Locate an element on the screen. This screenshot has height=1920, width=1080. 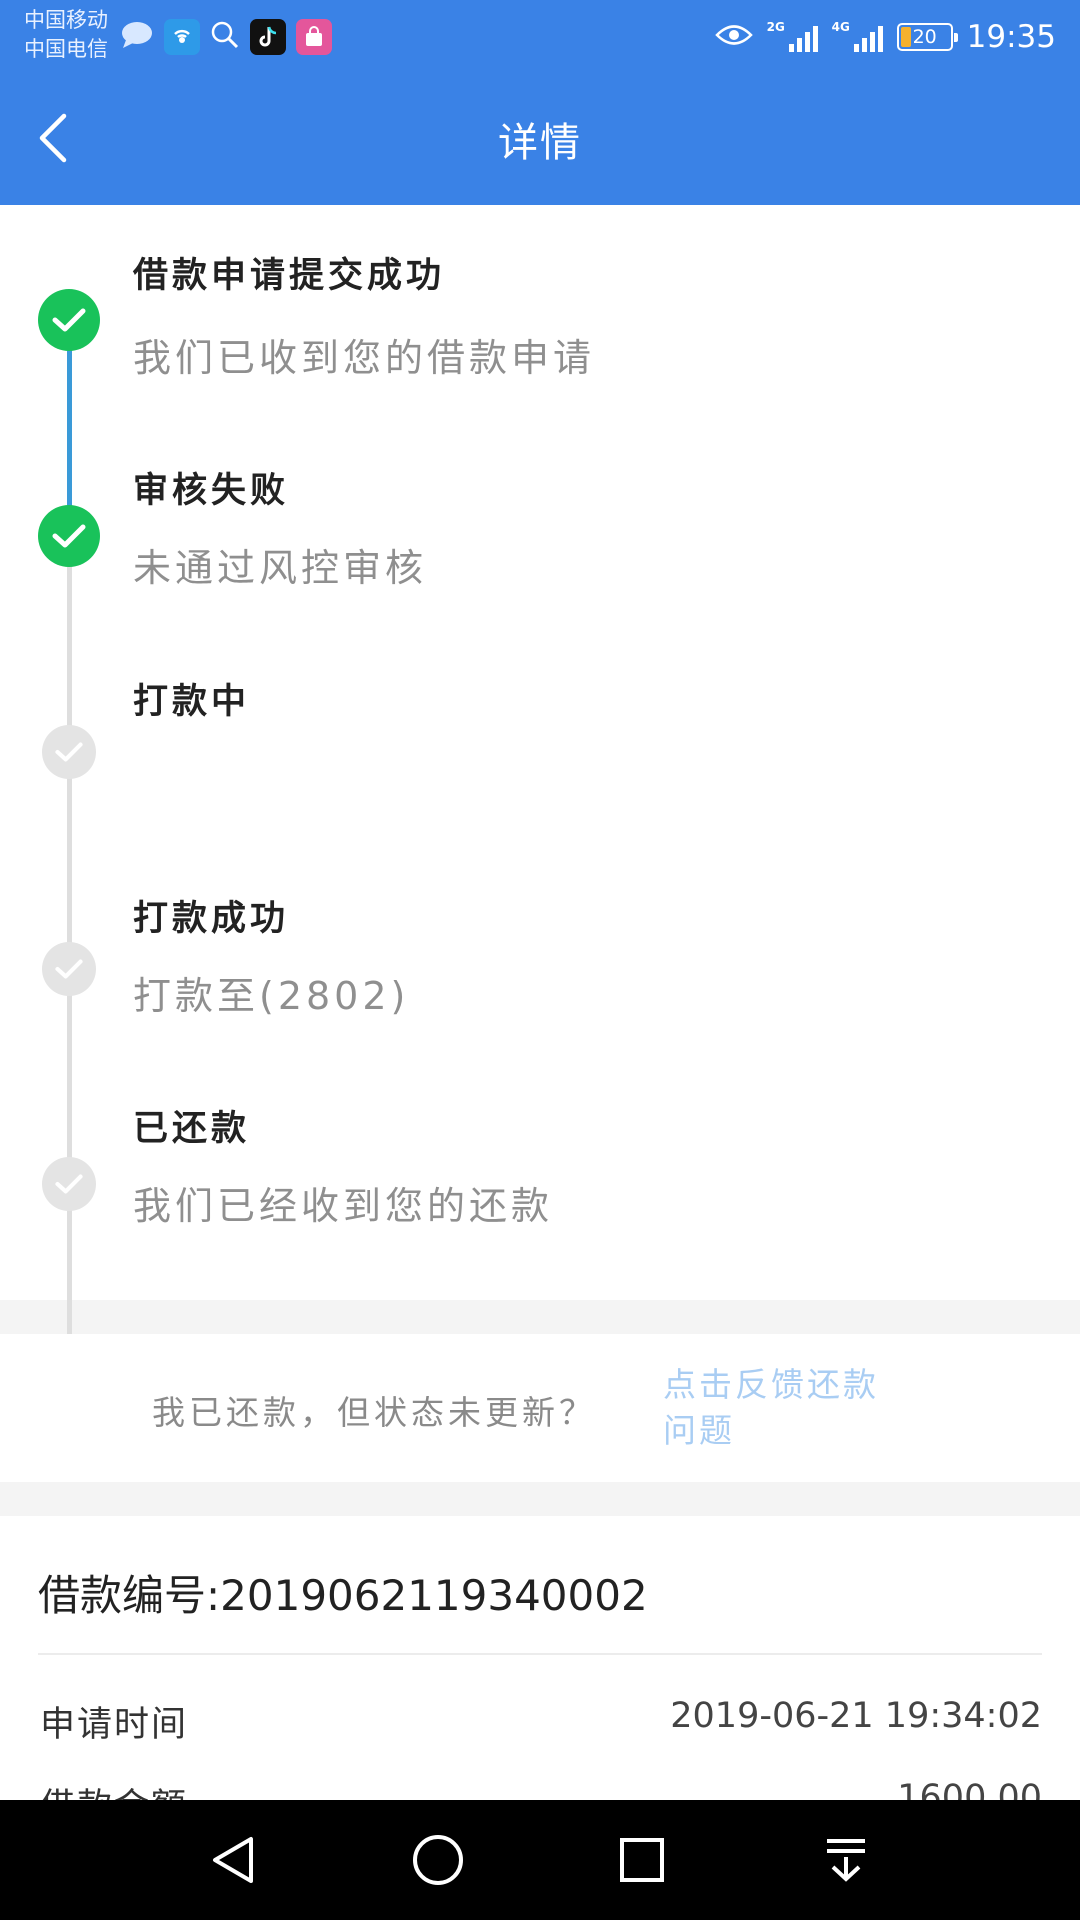
step-2-description: 未通过风控审核 is located at coordinates (280, 568).